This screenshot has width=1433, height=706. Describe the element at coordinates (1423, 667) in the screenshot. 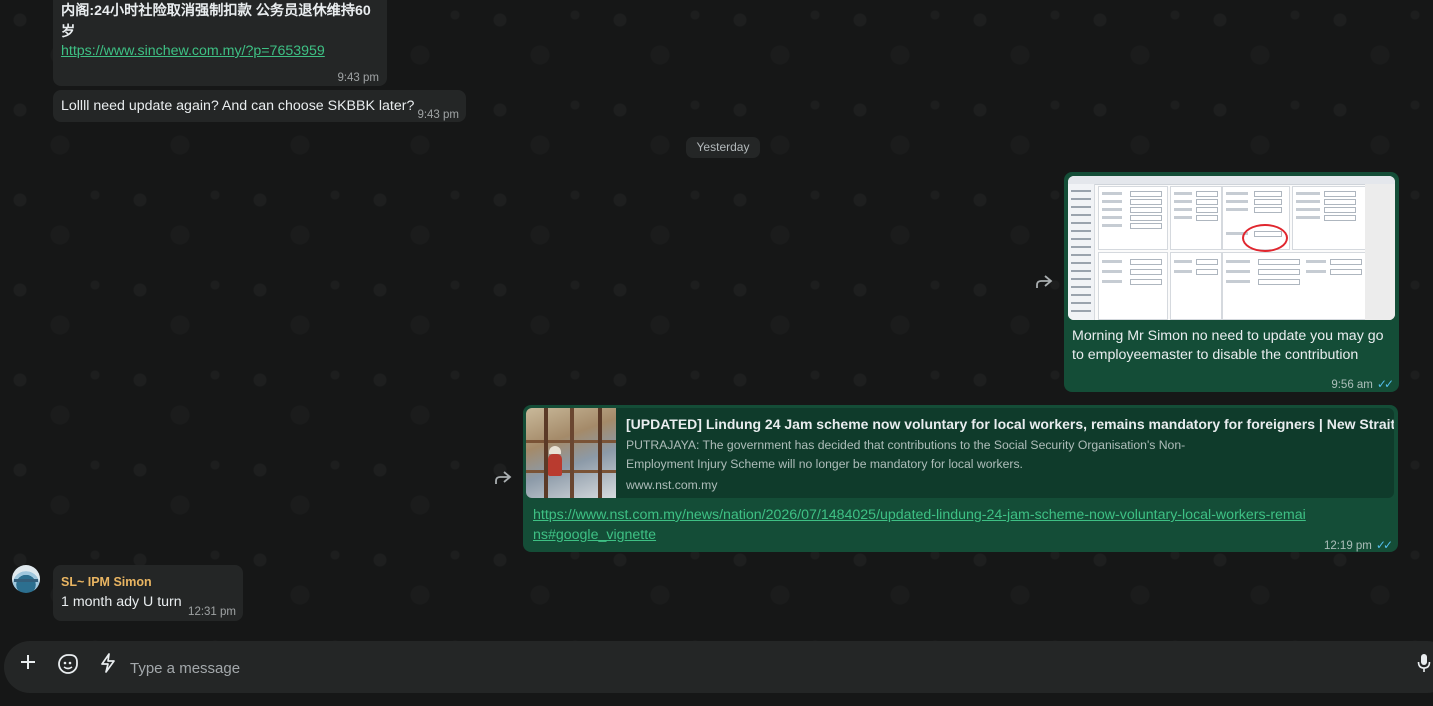

I see `microphone-icon` at that location.